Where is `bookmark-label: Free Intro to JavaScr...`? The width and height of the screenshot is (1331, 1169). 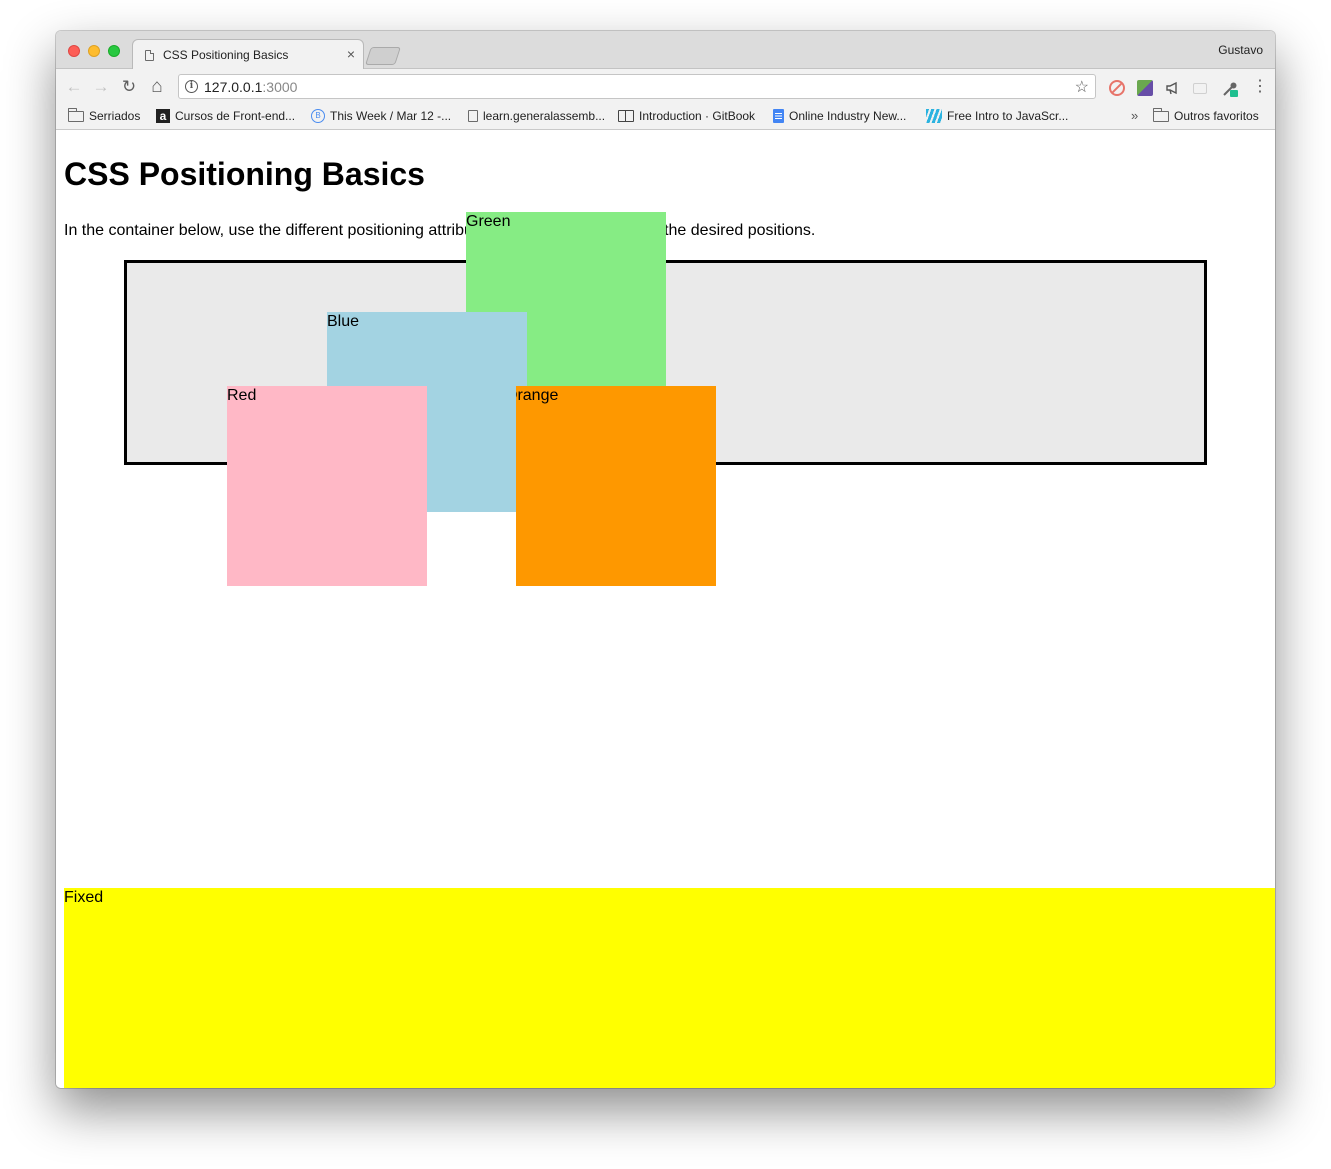 bookmark-label: Free Intro to JavaScr... is located at coordinates (1008, 116).